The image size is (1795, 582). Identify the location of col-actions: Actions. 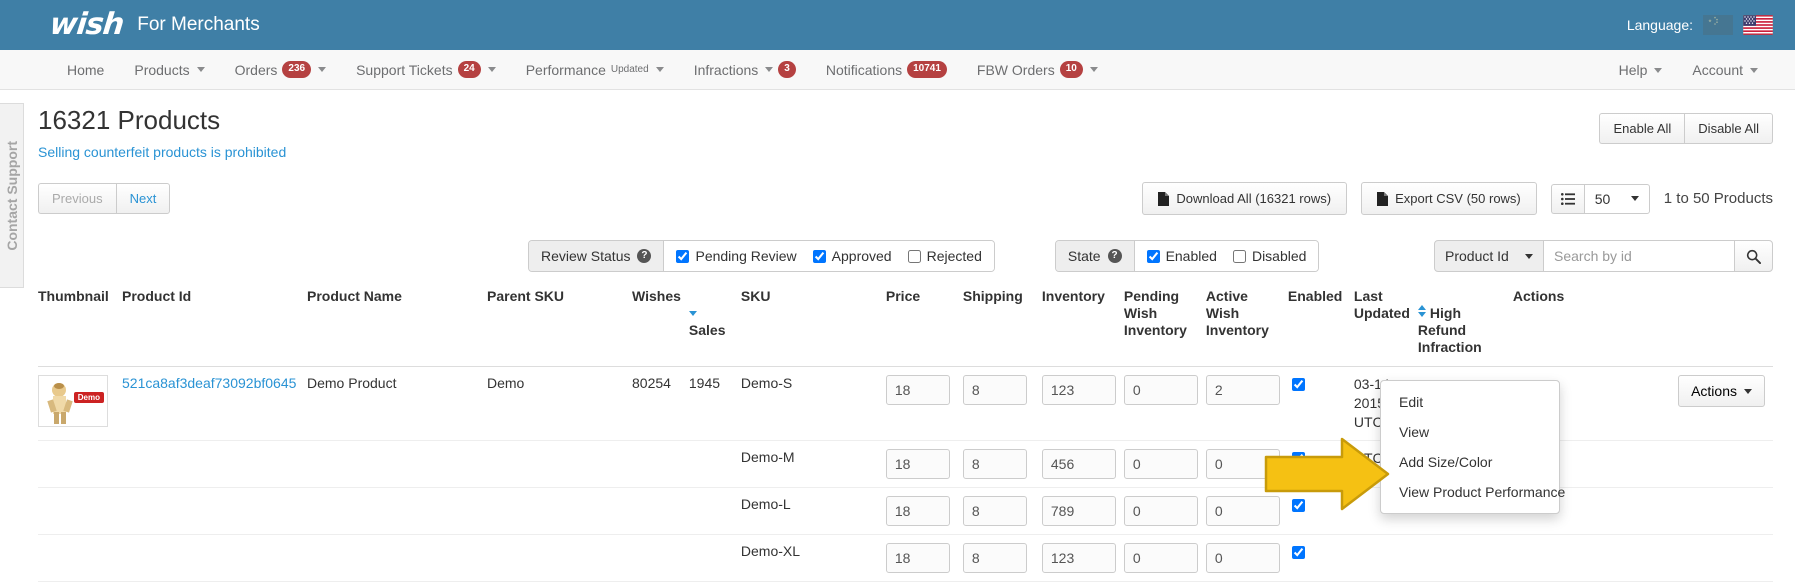
(1642, 327).